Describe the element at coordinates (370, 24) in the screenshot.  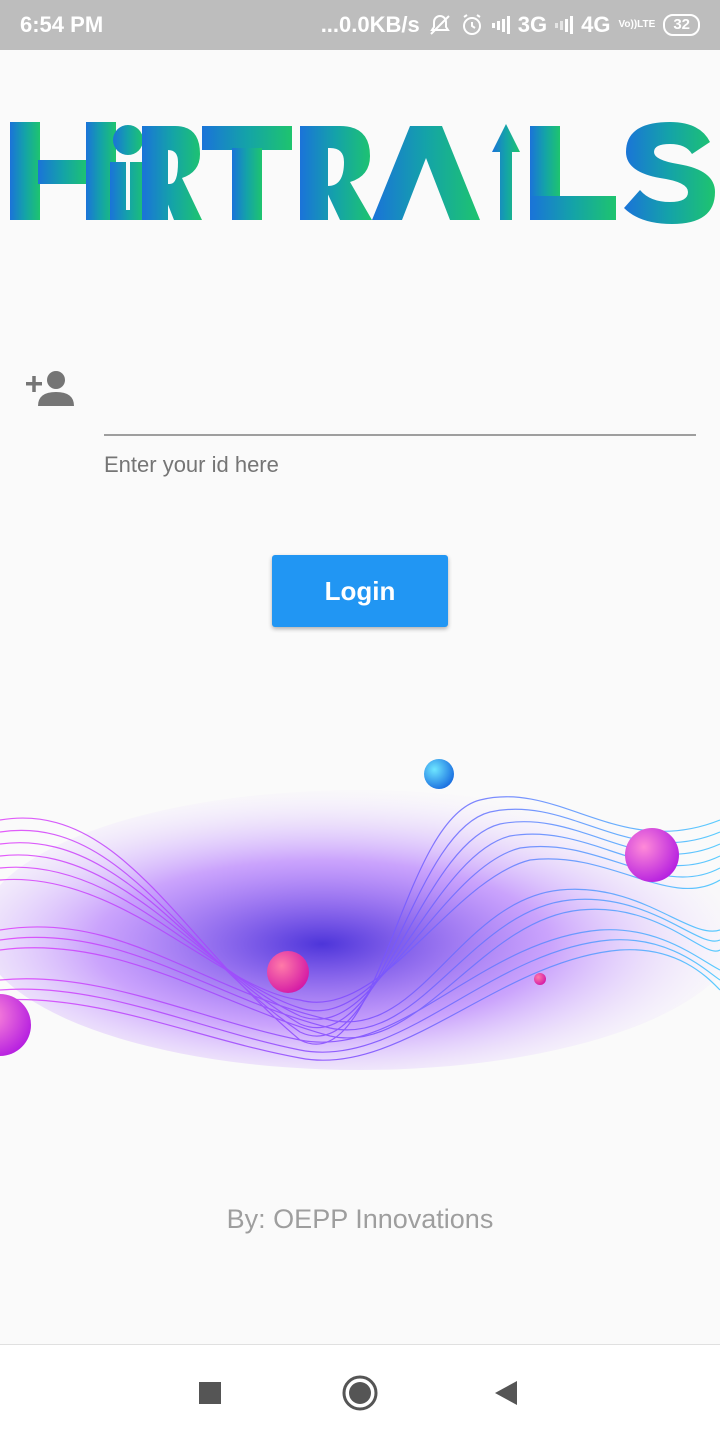
I see `network-speed: ...0.0KB/s` at that location.